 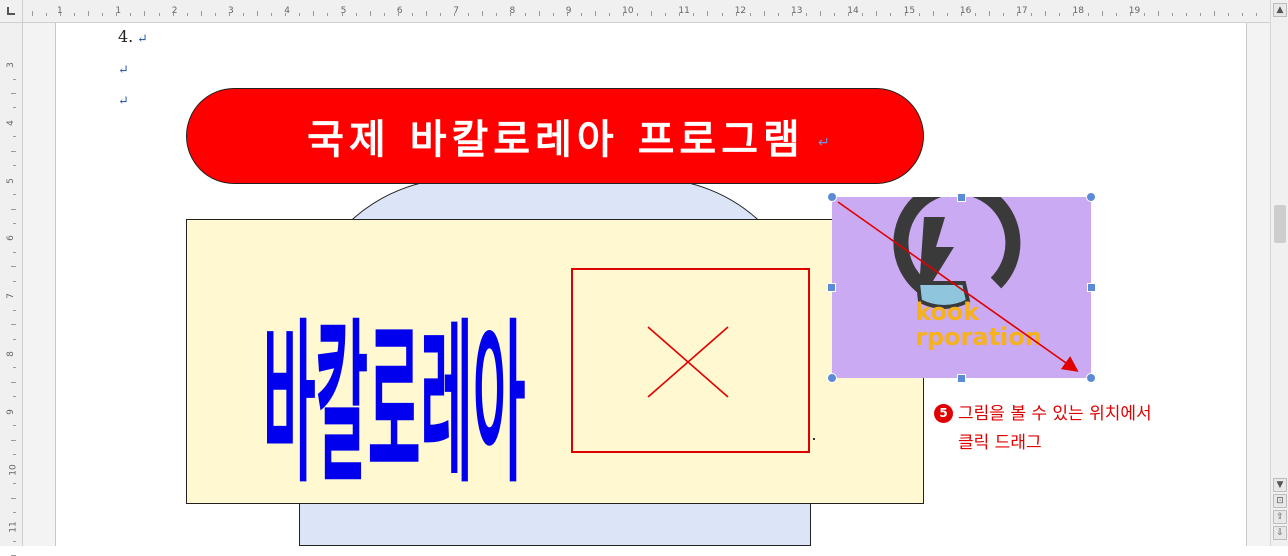 I want to click on logo-text-line2: rporation, so click(x=978, y=337).